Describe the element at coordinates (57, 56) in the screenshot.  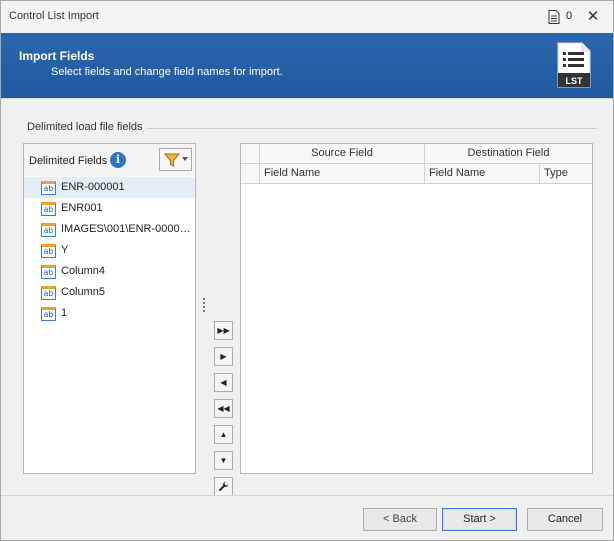
I see `banner-title: Import Fields` at that location.